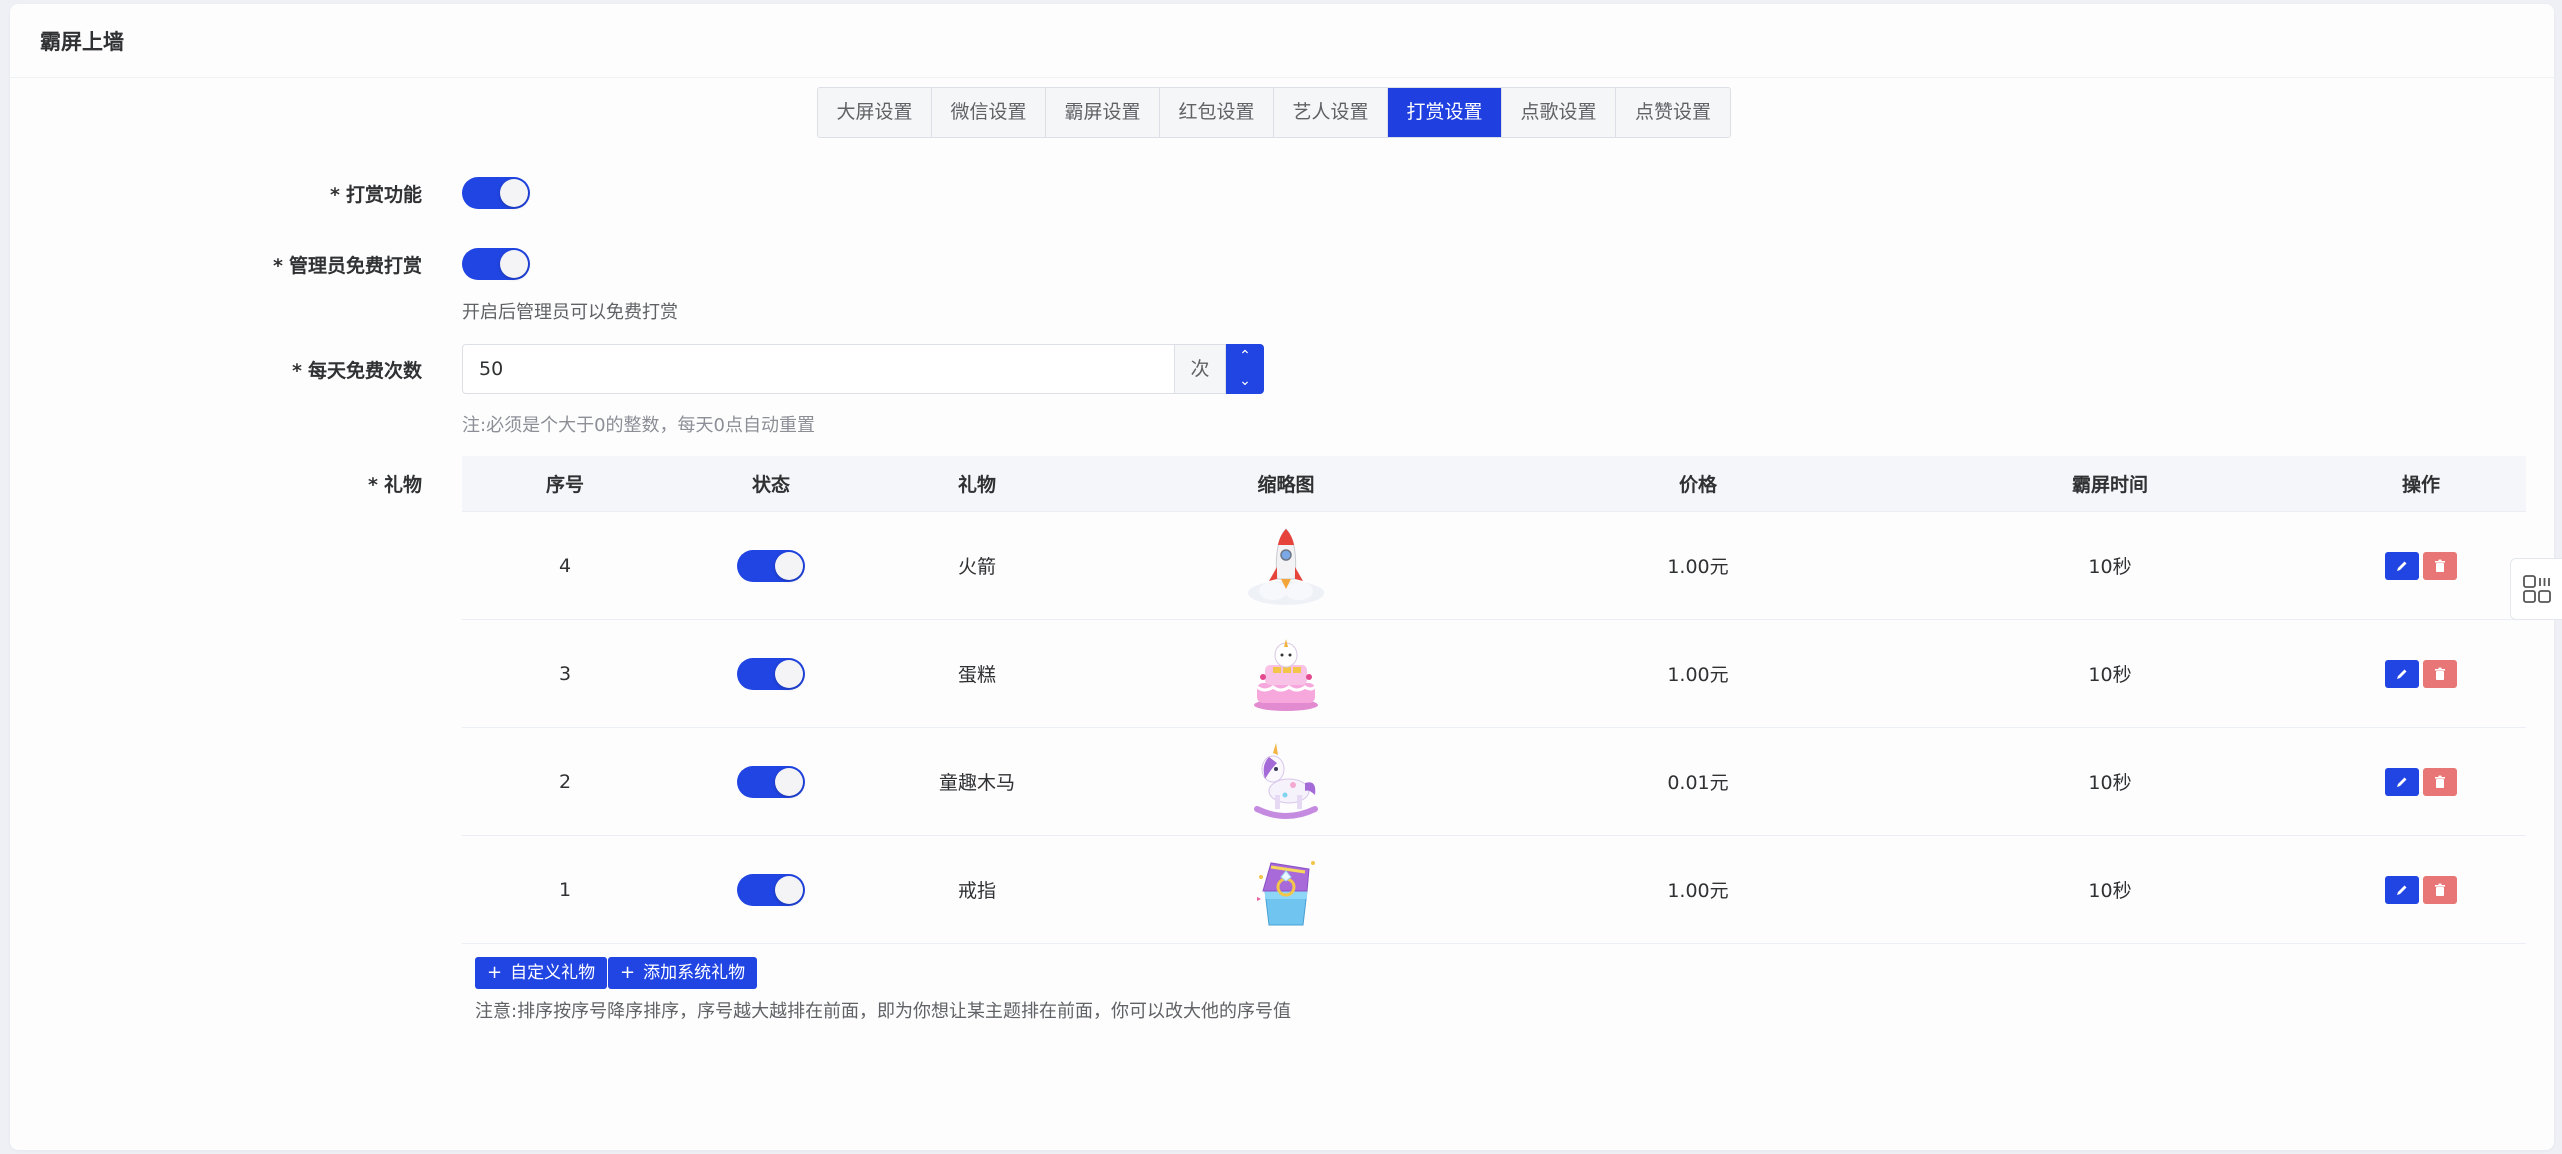  What do you see at coordinates (770, 485) in the screenshot?
I see `th-status: 状态` at bounding box center [770, 485].